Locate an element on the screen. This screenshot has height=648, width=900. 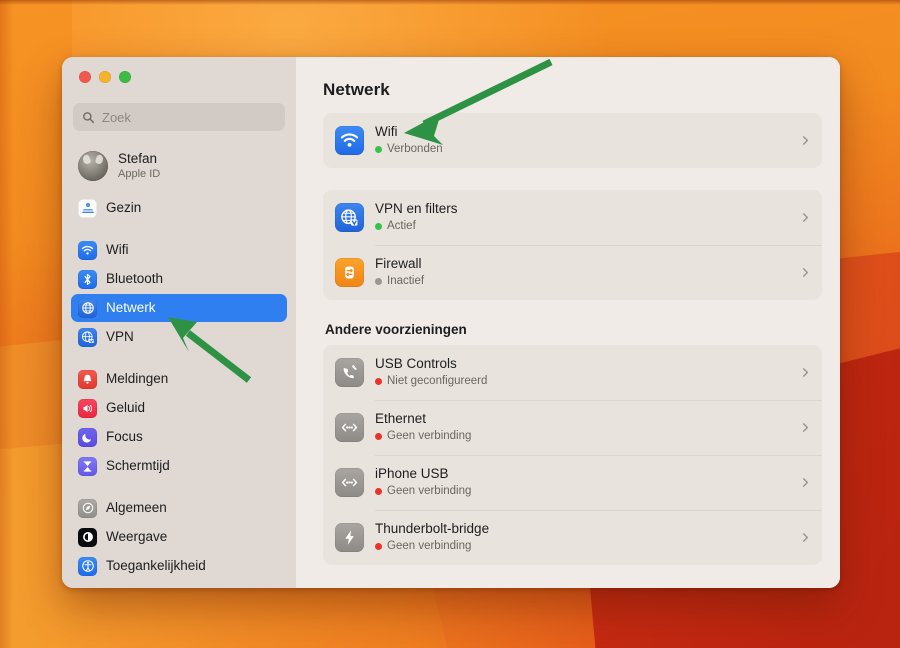
ethernet-icon is located at coordinates (349, 427).